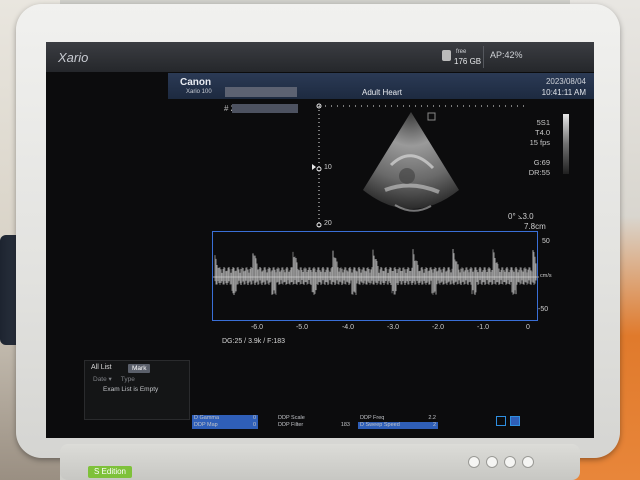 The width and height of the screenshot is (640, 480). What do you see at coordinates (501, 421) in the screenshot?
I see `settings-icon` at bounding box center [501, 421].